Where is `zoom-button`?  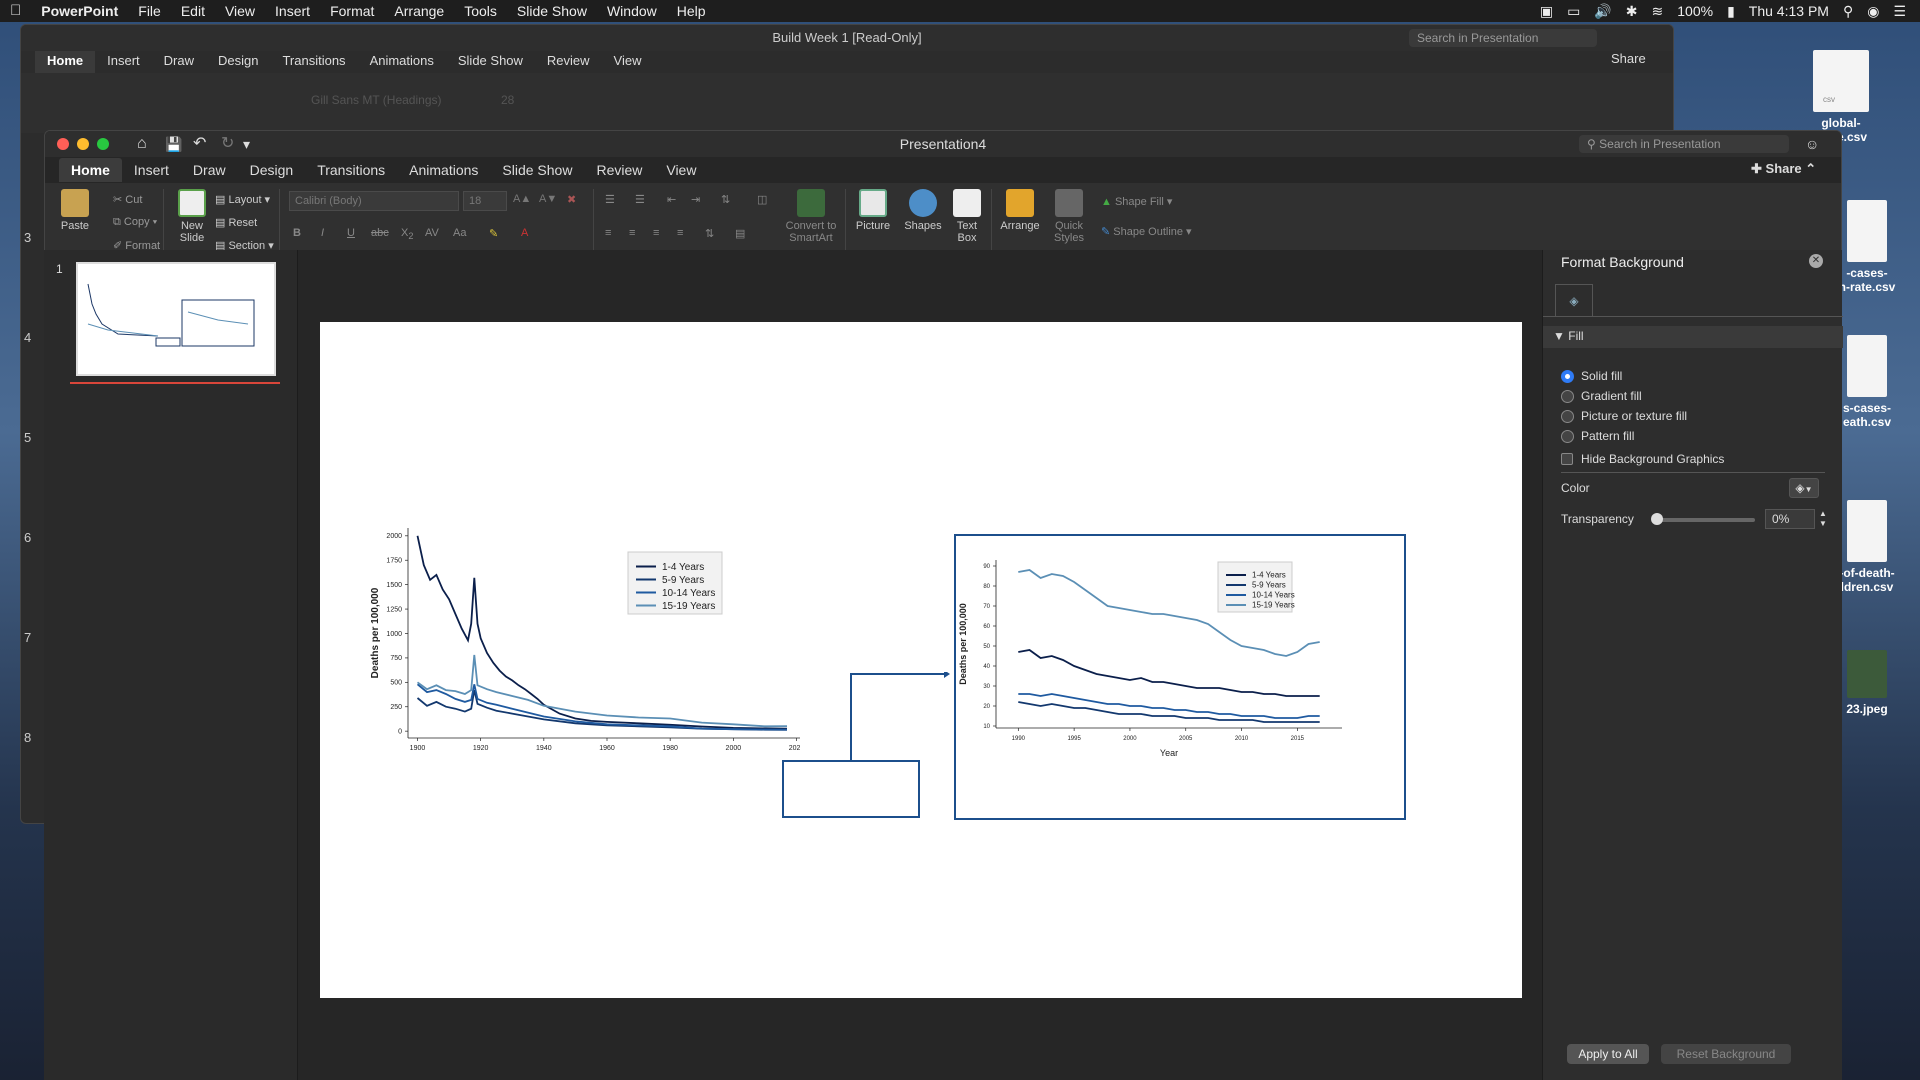
zoom-button is located at coordinates (103, 144).